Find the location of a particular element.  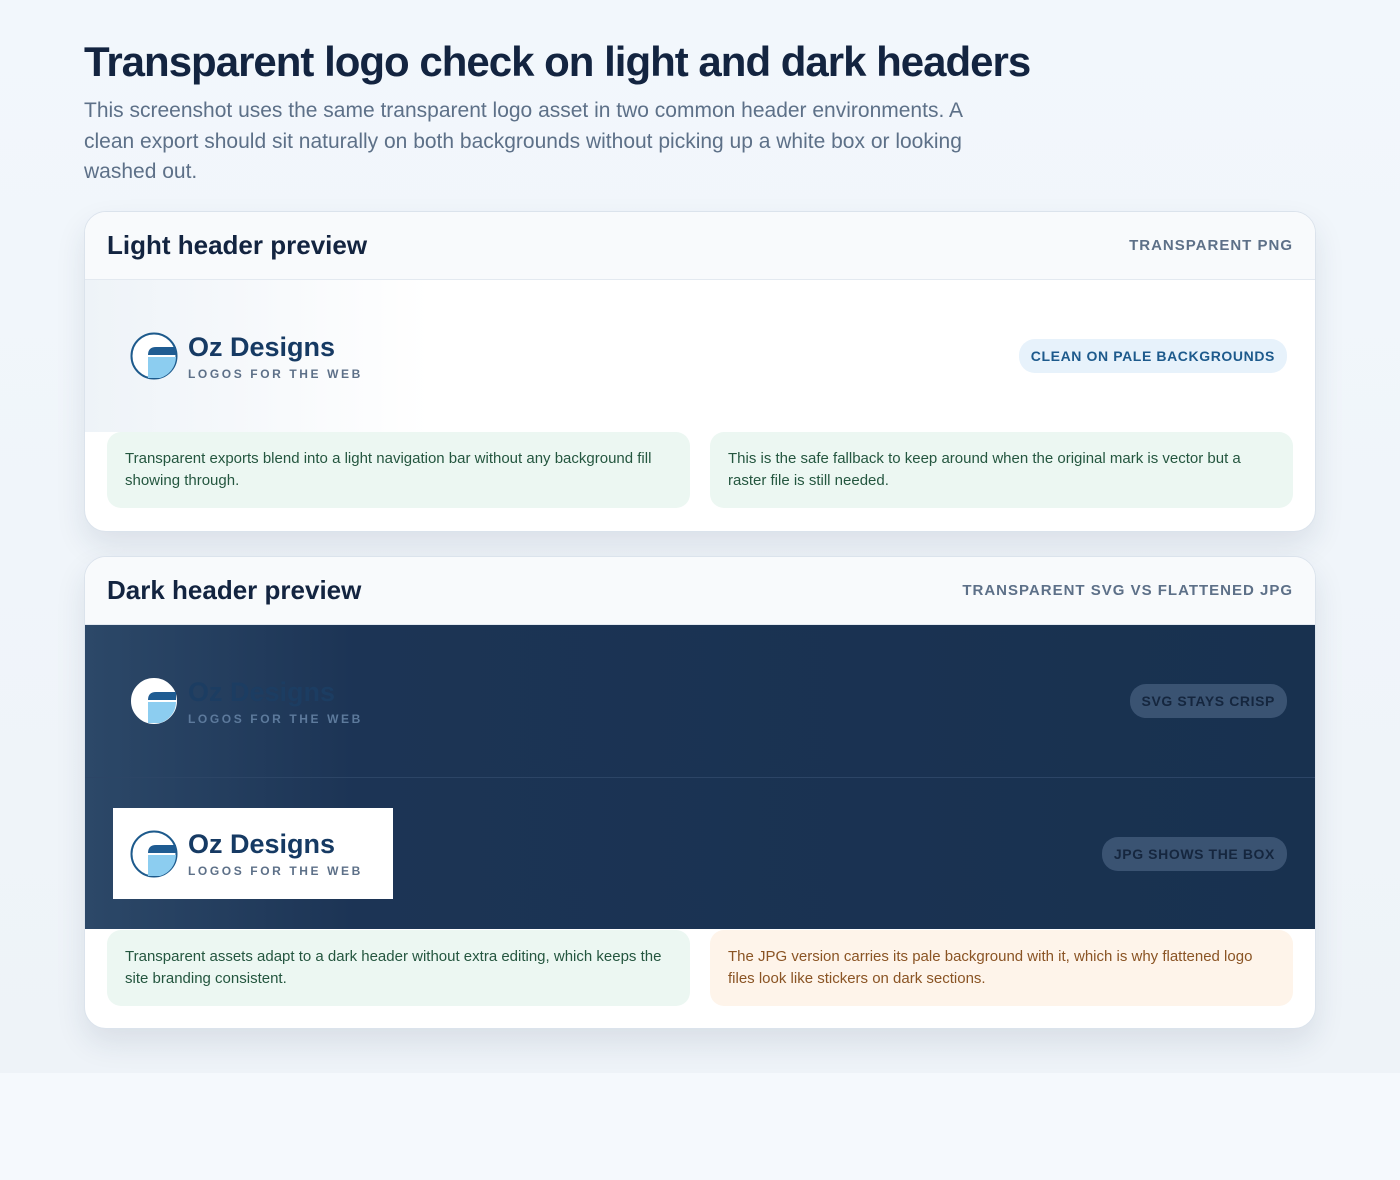

format-tag: TRANSPARENT PNG is located at coordinates (1211, 245).